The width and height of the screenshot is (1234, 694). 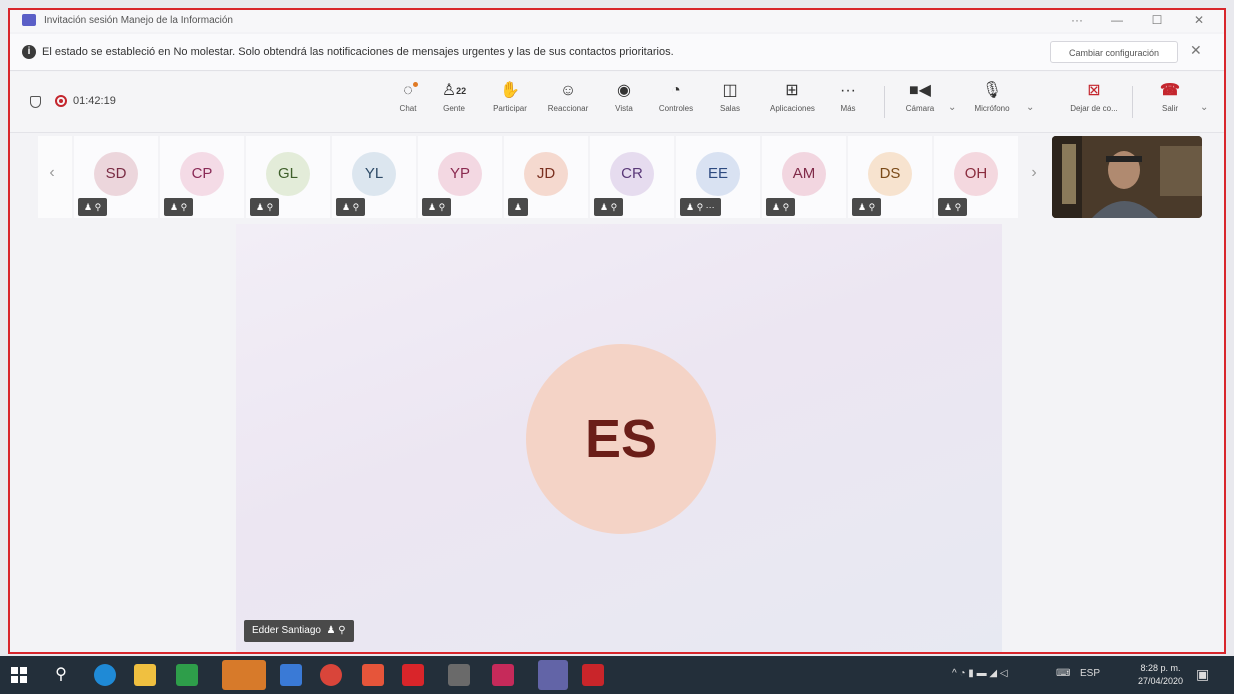 What do you see at coordinates (1114, 52) in the screenshot?
I see `change-settings-button: Cambiar configuración` at bounding box center [1114, 52].